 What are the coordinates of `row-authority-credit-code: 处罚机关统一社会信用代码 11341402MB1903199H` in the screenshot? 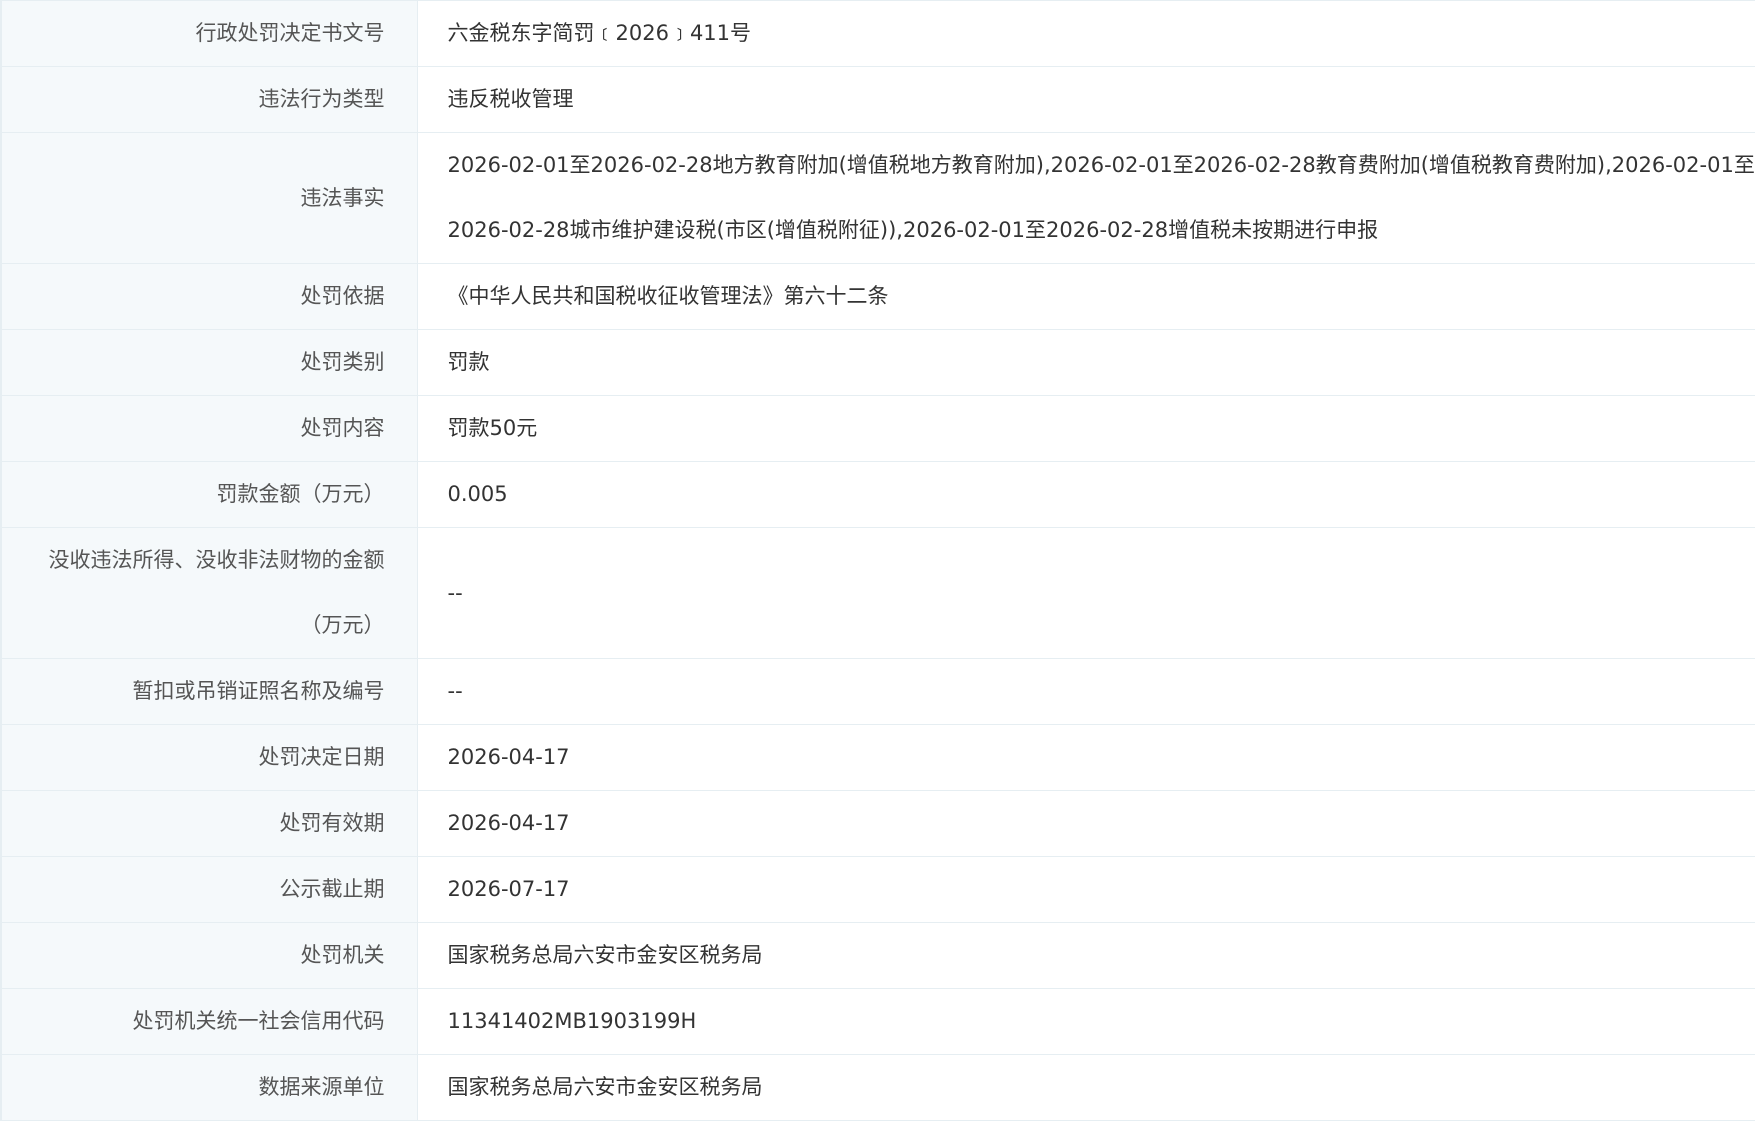 It's located at (877, 1021).